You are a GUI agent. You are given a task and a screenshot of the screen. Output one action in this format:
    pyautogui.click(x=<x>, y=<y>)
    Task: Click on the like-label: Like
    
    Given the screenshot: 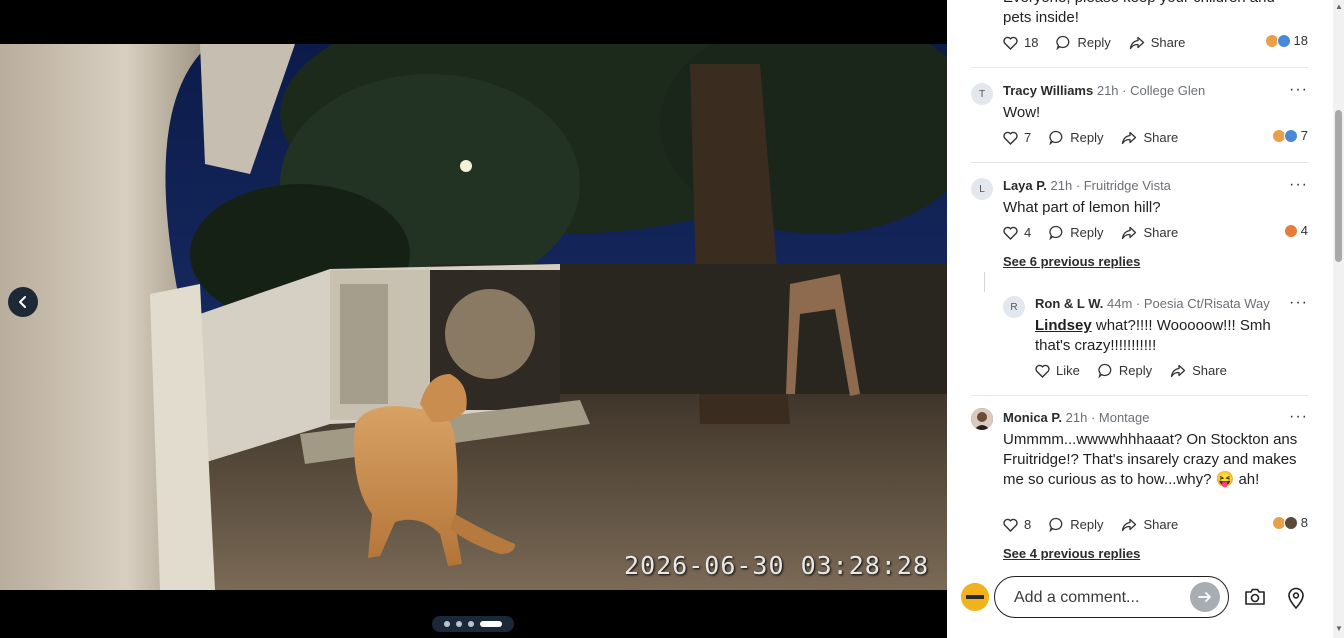 What is the action you would take?
    pyautogui.click(x=1068, y=370)
    